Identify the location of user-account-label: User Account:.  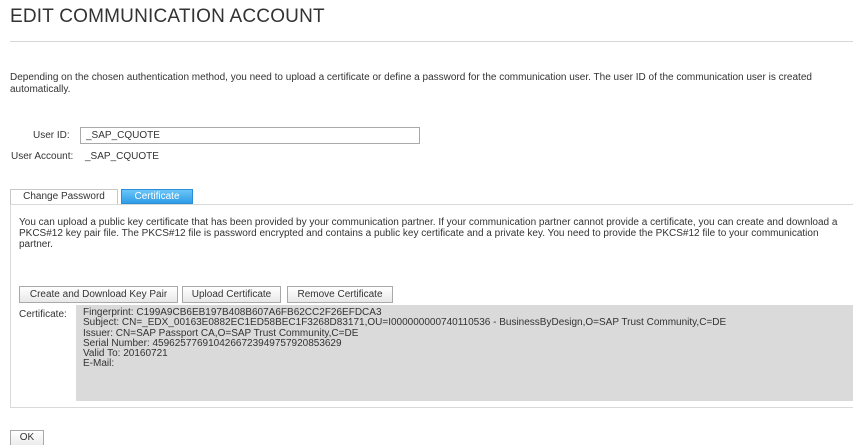
(42, 156).